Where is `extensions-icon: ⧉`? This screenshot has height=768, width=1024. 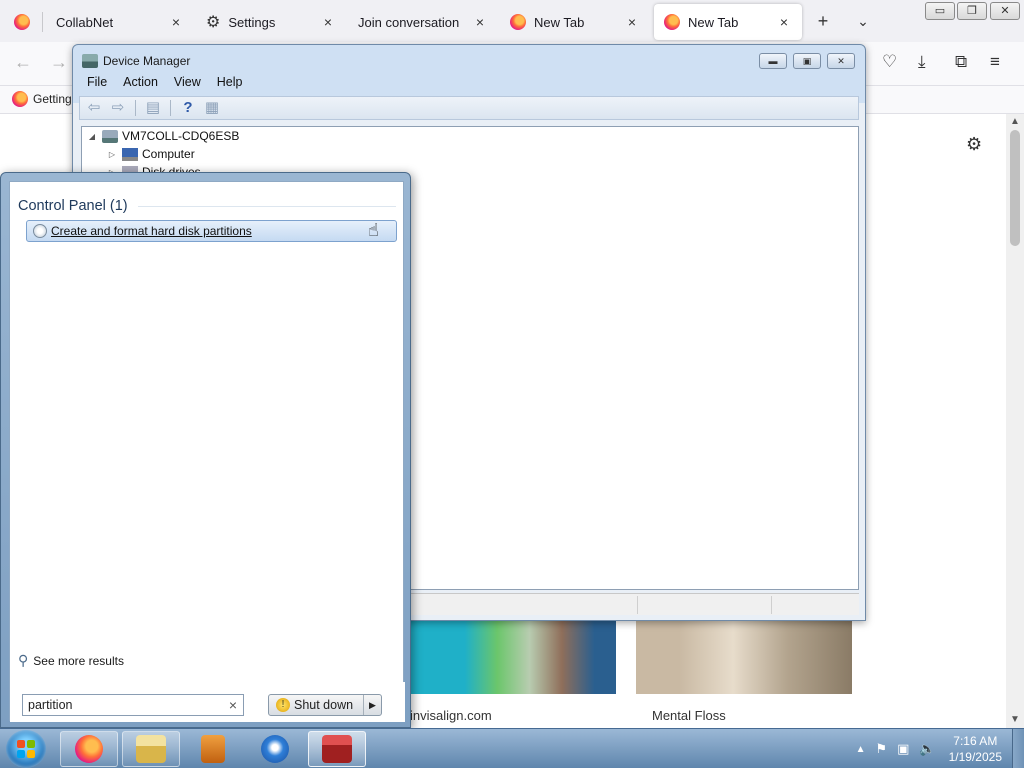 extensions-icon: ⧉ is located at coordinates (961, 62).